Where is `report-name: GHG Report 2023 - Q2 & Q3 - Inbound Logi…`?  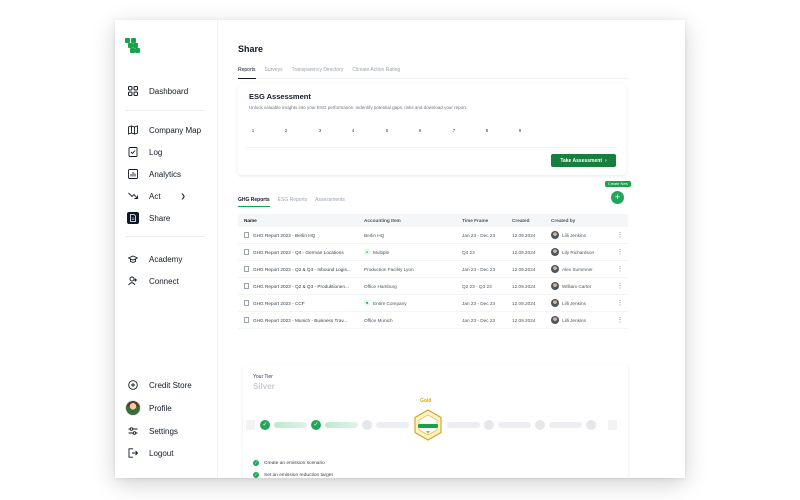 report-name: GHG Report 2023 - Q2 & Q3 - Inbound Logi… is located at coordinates (302, 269).